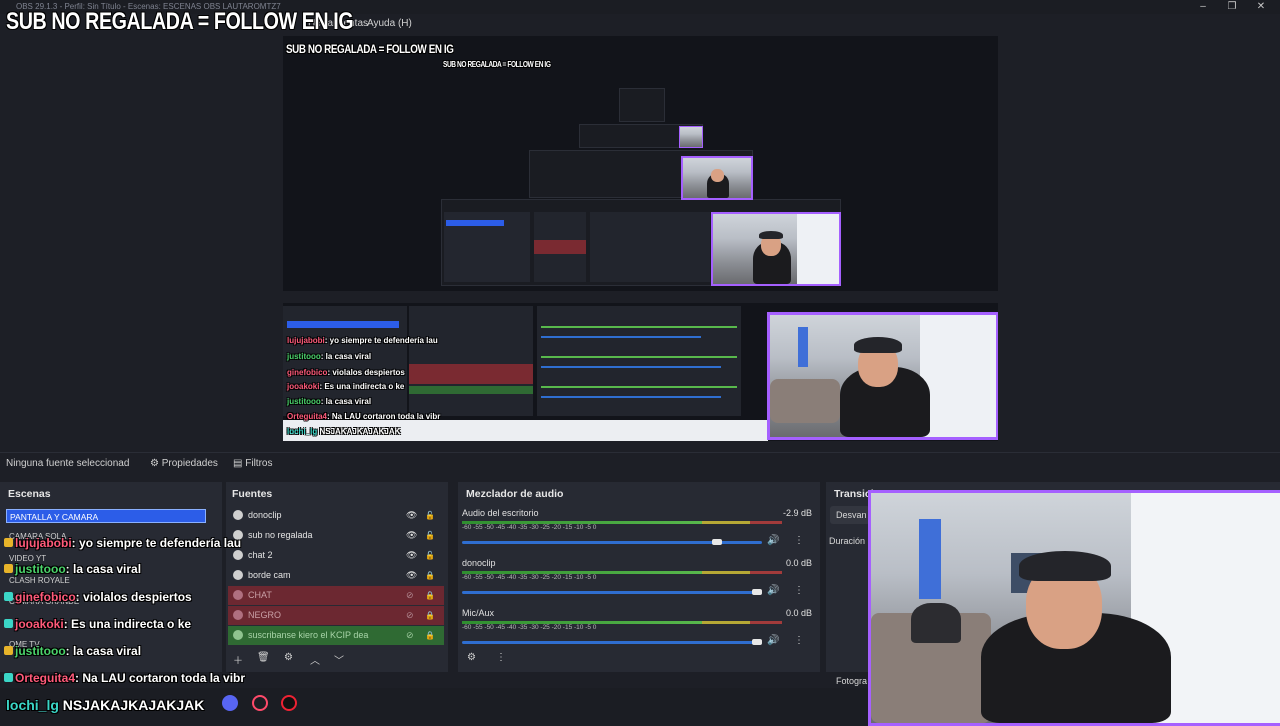 The height and width of the screenshot is (726, 1280). Describe the element at coordinates (122, 543) in the screenshot. I see `chat-message: lujujabobi: yo siempre te defendería lau` at that location.